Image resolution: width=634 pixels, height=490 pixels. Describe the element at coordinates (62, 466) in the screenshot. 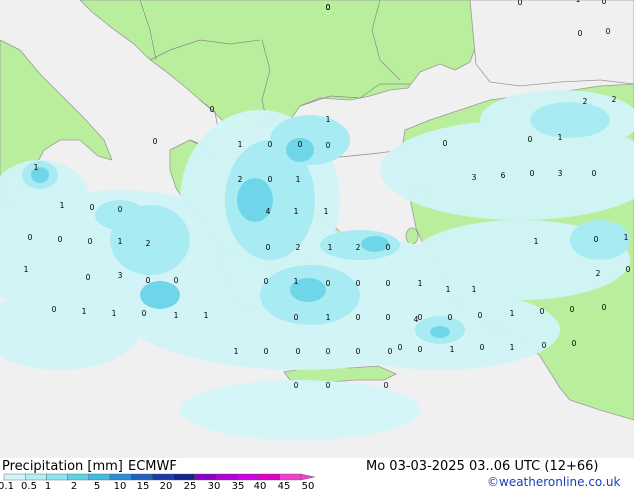

I see `map-title: Precipitation [mm]` at that location.